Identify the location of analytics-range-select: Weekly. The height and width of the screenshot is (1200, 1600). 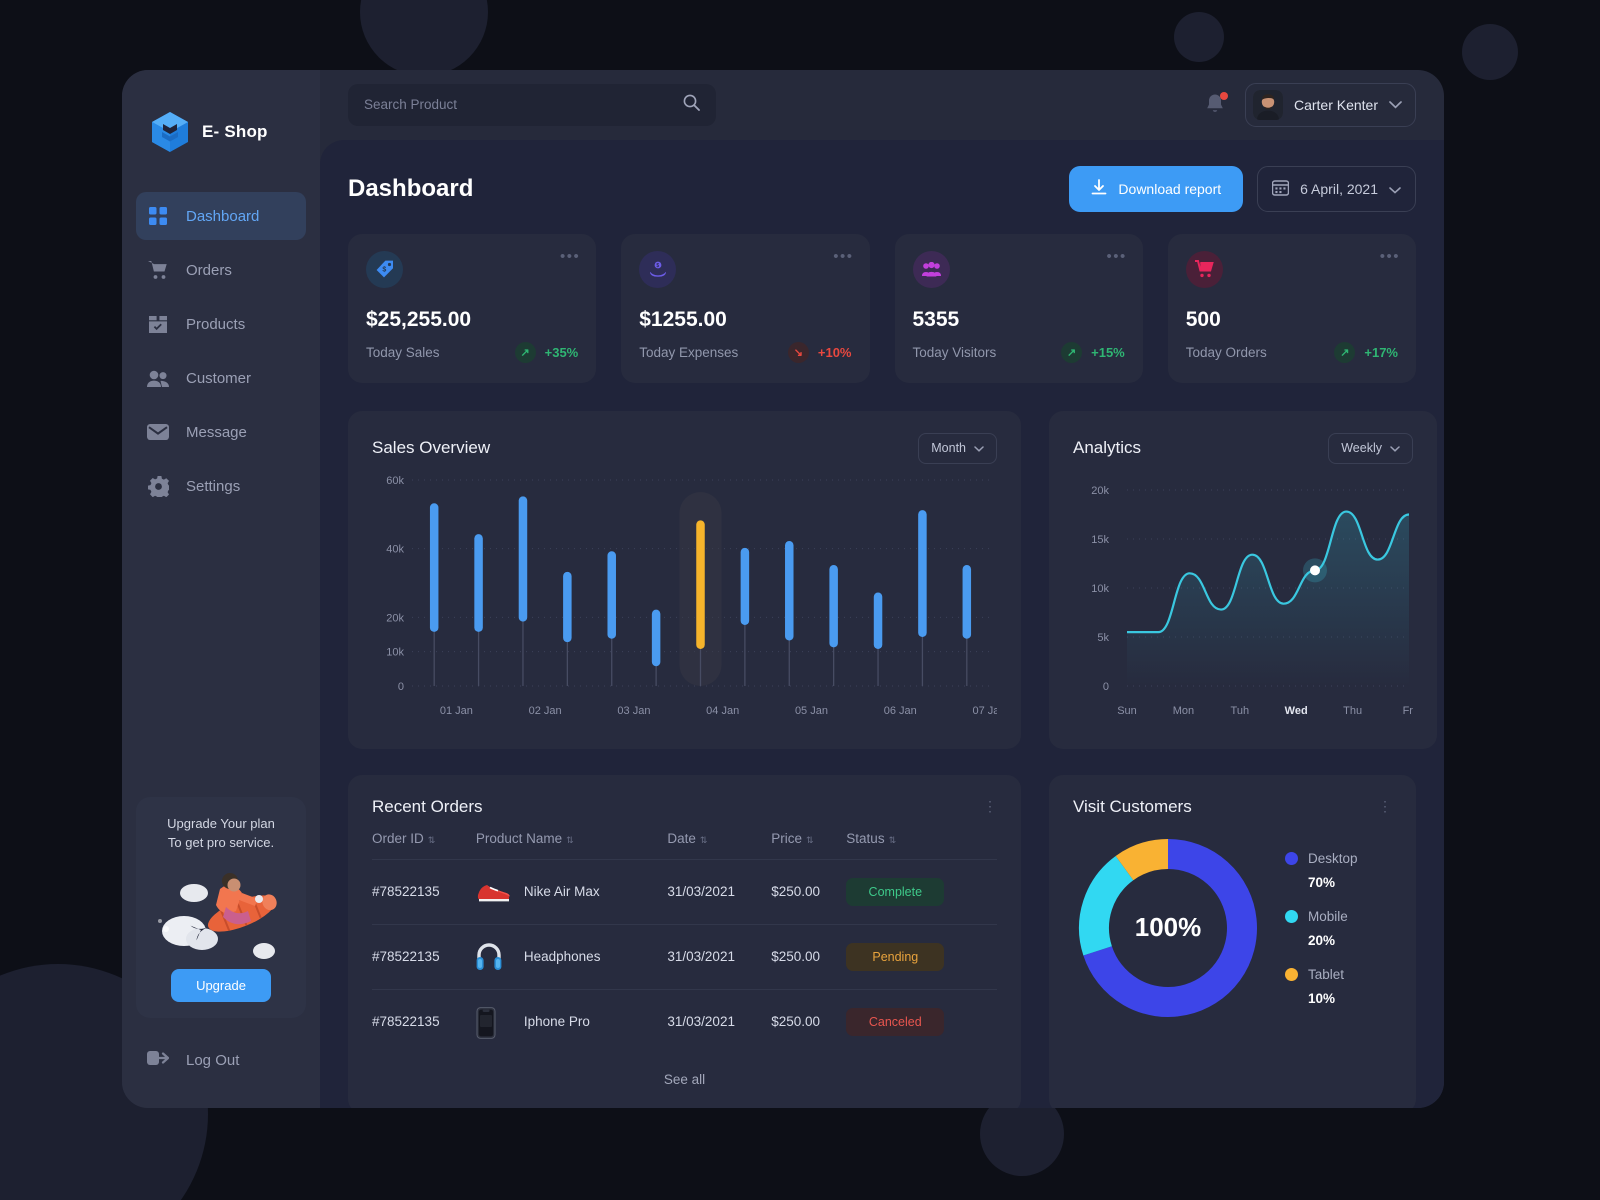
(1370, 448).